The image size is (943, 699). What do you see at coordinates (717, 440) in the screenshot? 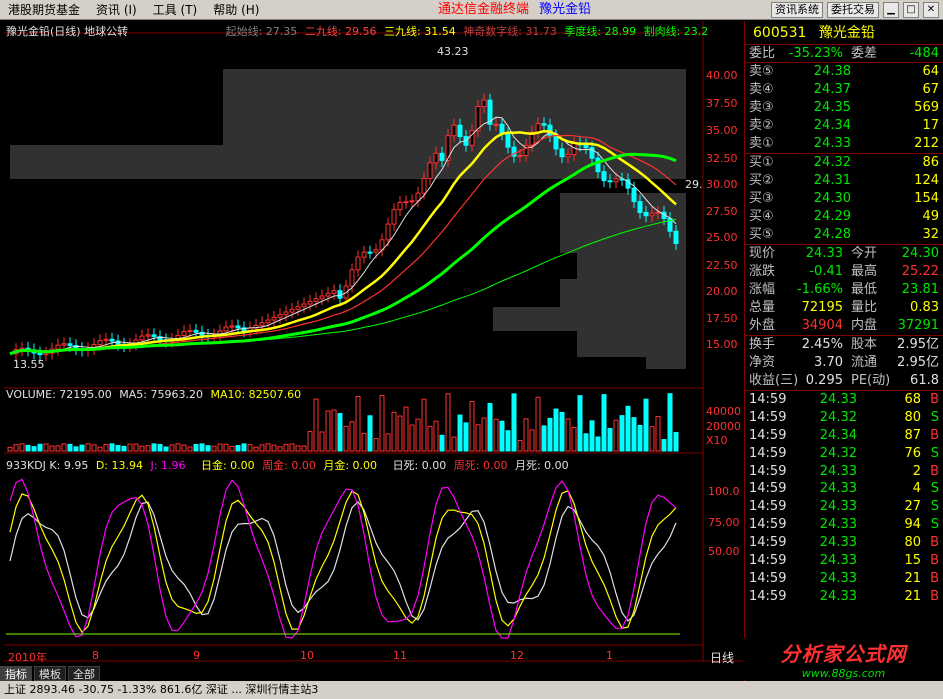
I see `volume-tick: X10` at bounding box center [717, 440].